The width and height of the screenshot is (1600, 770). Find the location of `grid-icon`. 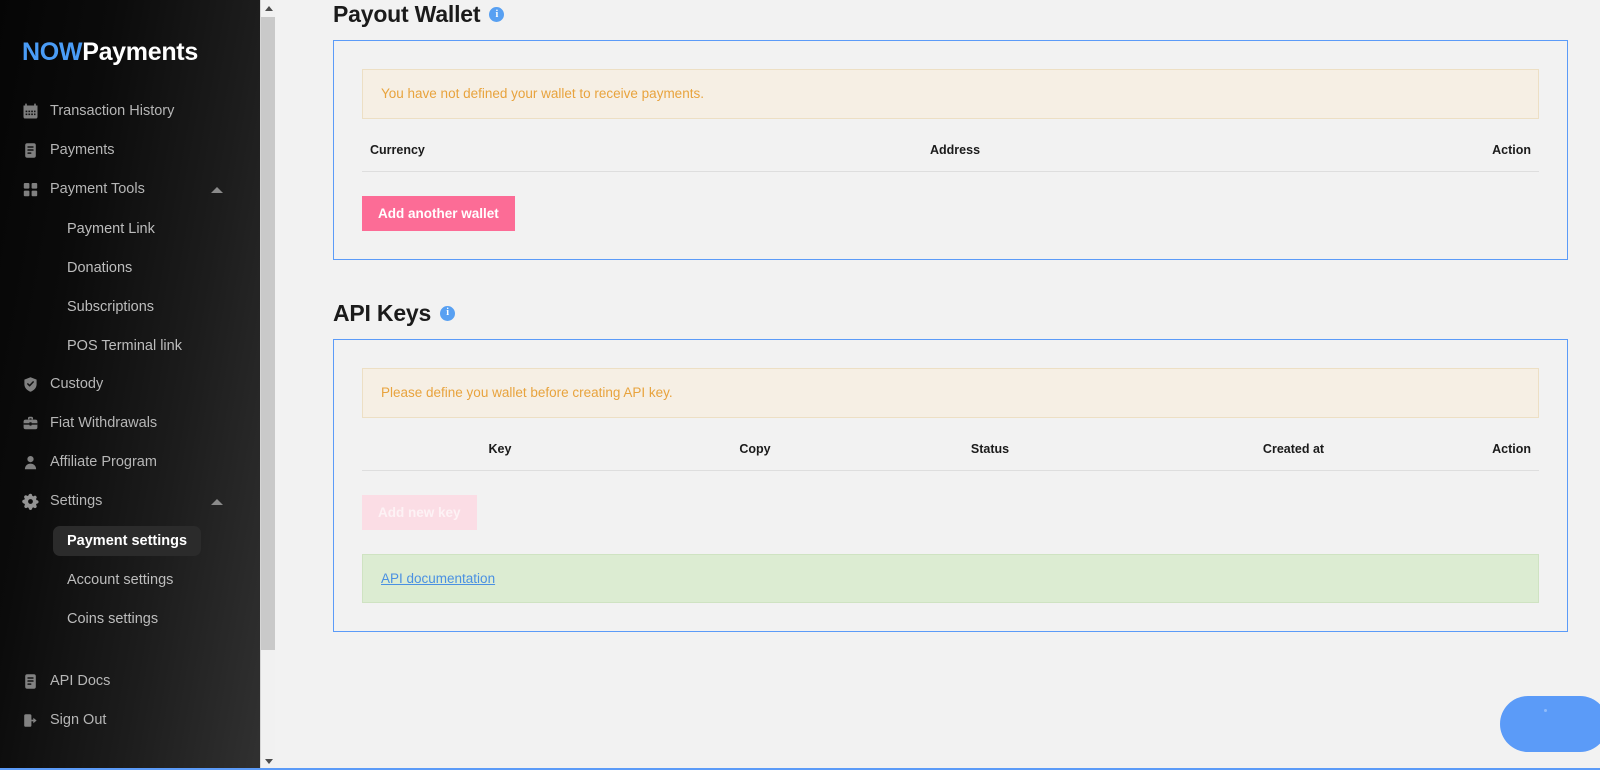

grid-icon is located at coordinates (30, 189).